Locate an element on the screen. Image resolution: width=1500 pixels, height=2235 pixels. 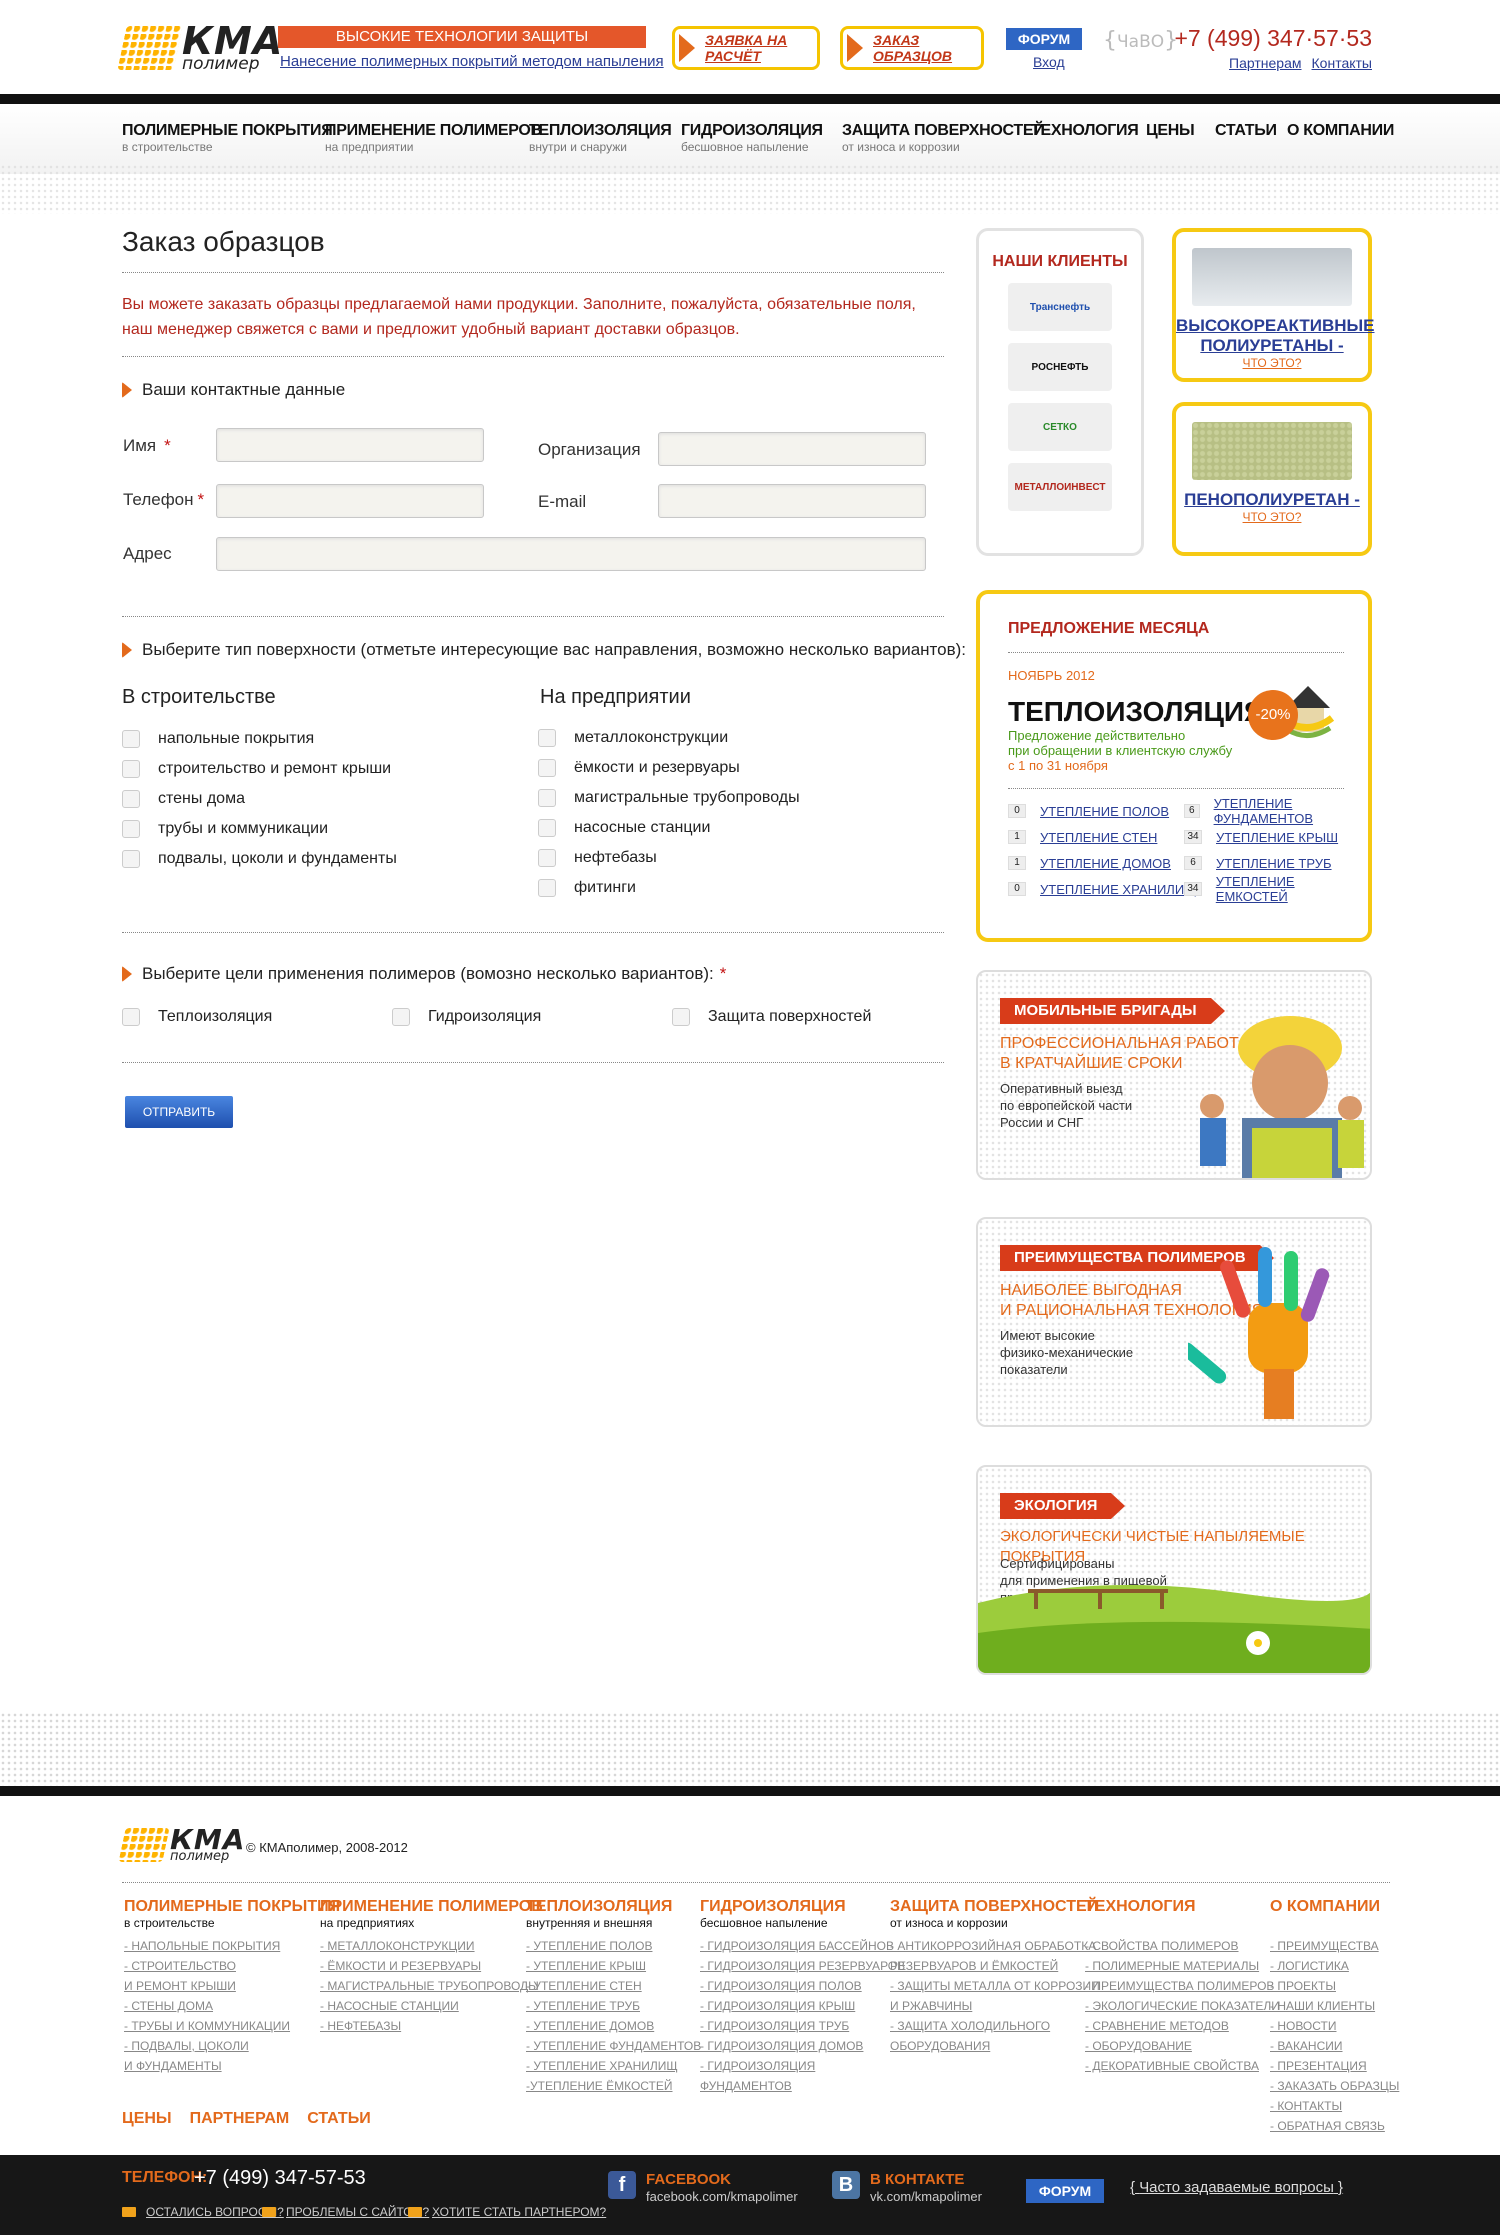
submit-button: ОТПРАВИТЬ is located at coordinates (179, 1112).